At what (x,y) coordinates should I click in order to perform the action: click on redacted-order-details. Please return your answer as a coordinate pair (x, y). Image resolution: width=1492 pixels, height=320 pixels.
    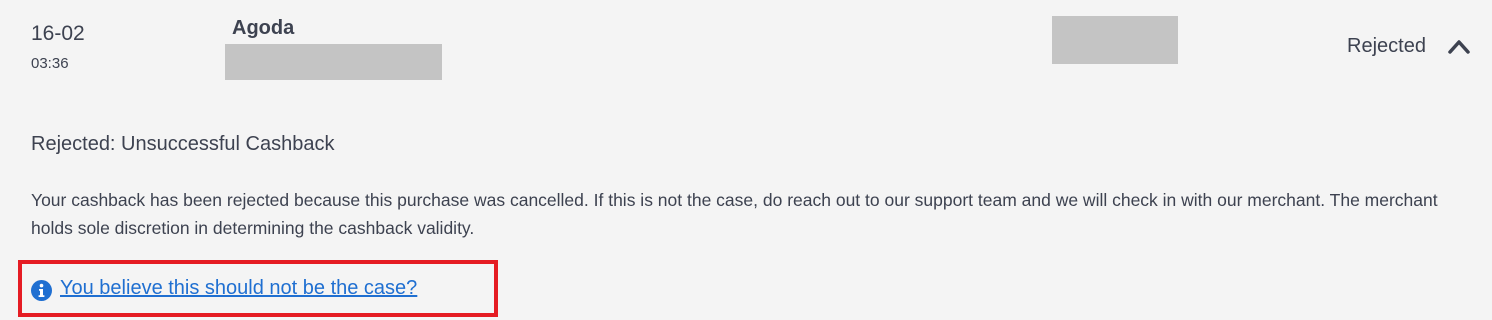
    Looking at the image, I should click on (333, 62).